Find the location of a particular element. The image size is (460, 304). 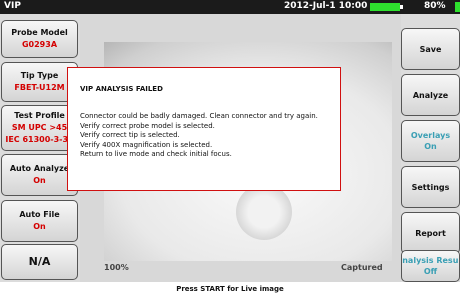

dialog-title: VIP ANALYSIS FAILED is located at coordinates (121, 89).